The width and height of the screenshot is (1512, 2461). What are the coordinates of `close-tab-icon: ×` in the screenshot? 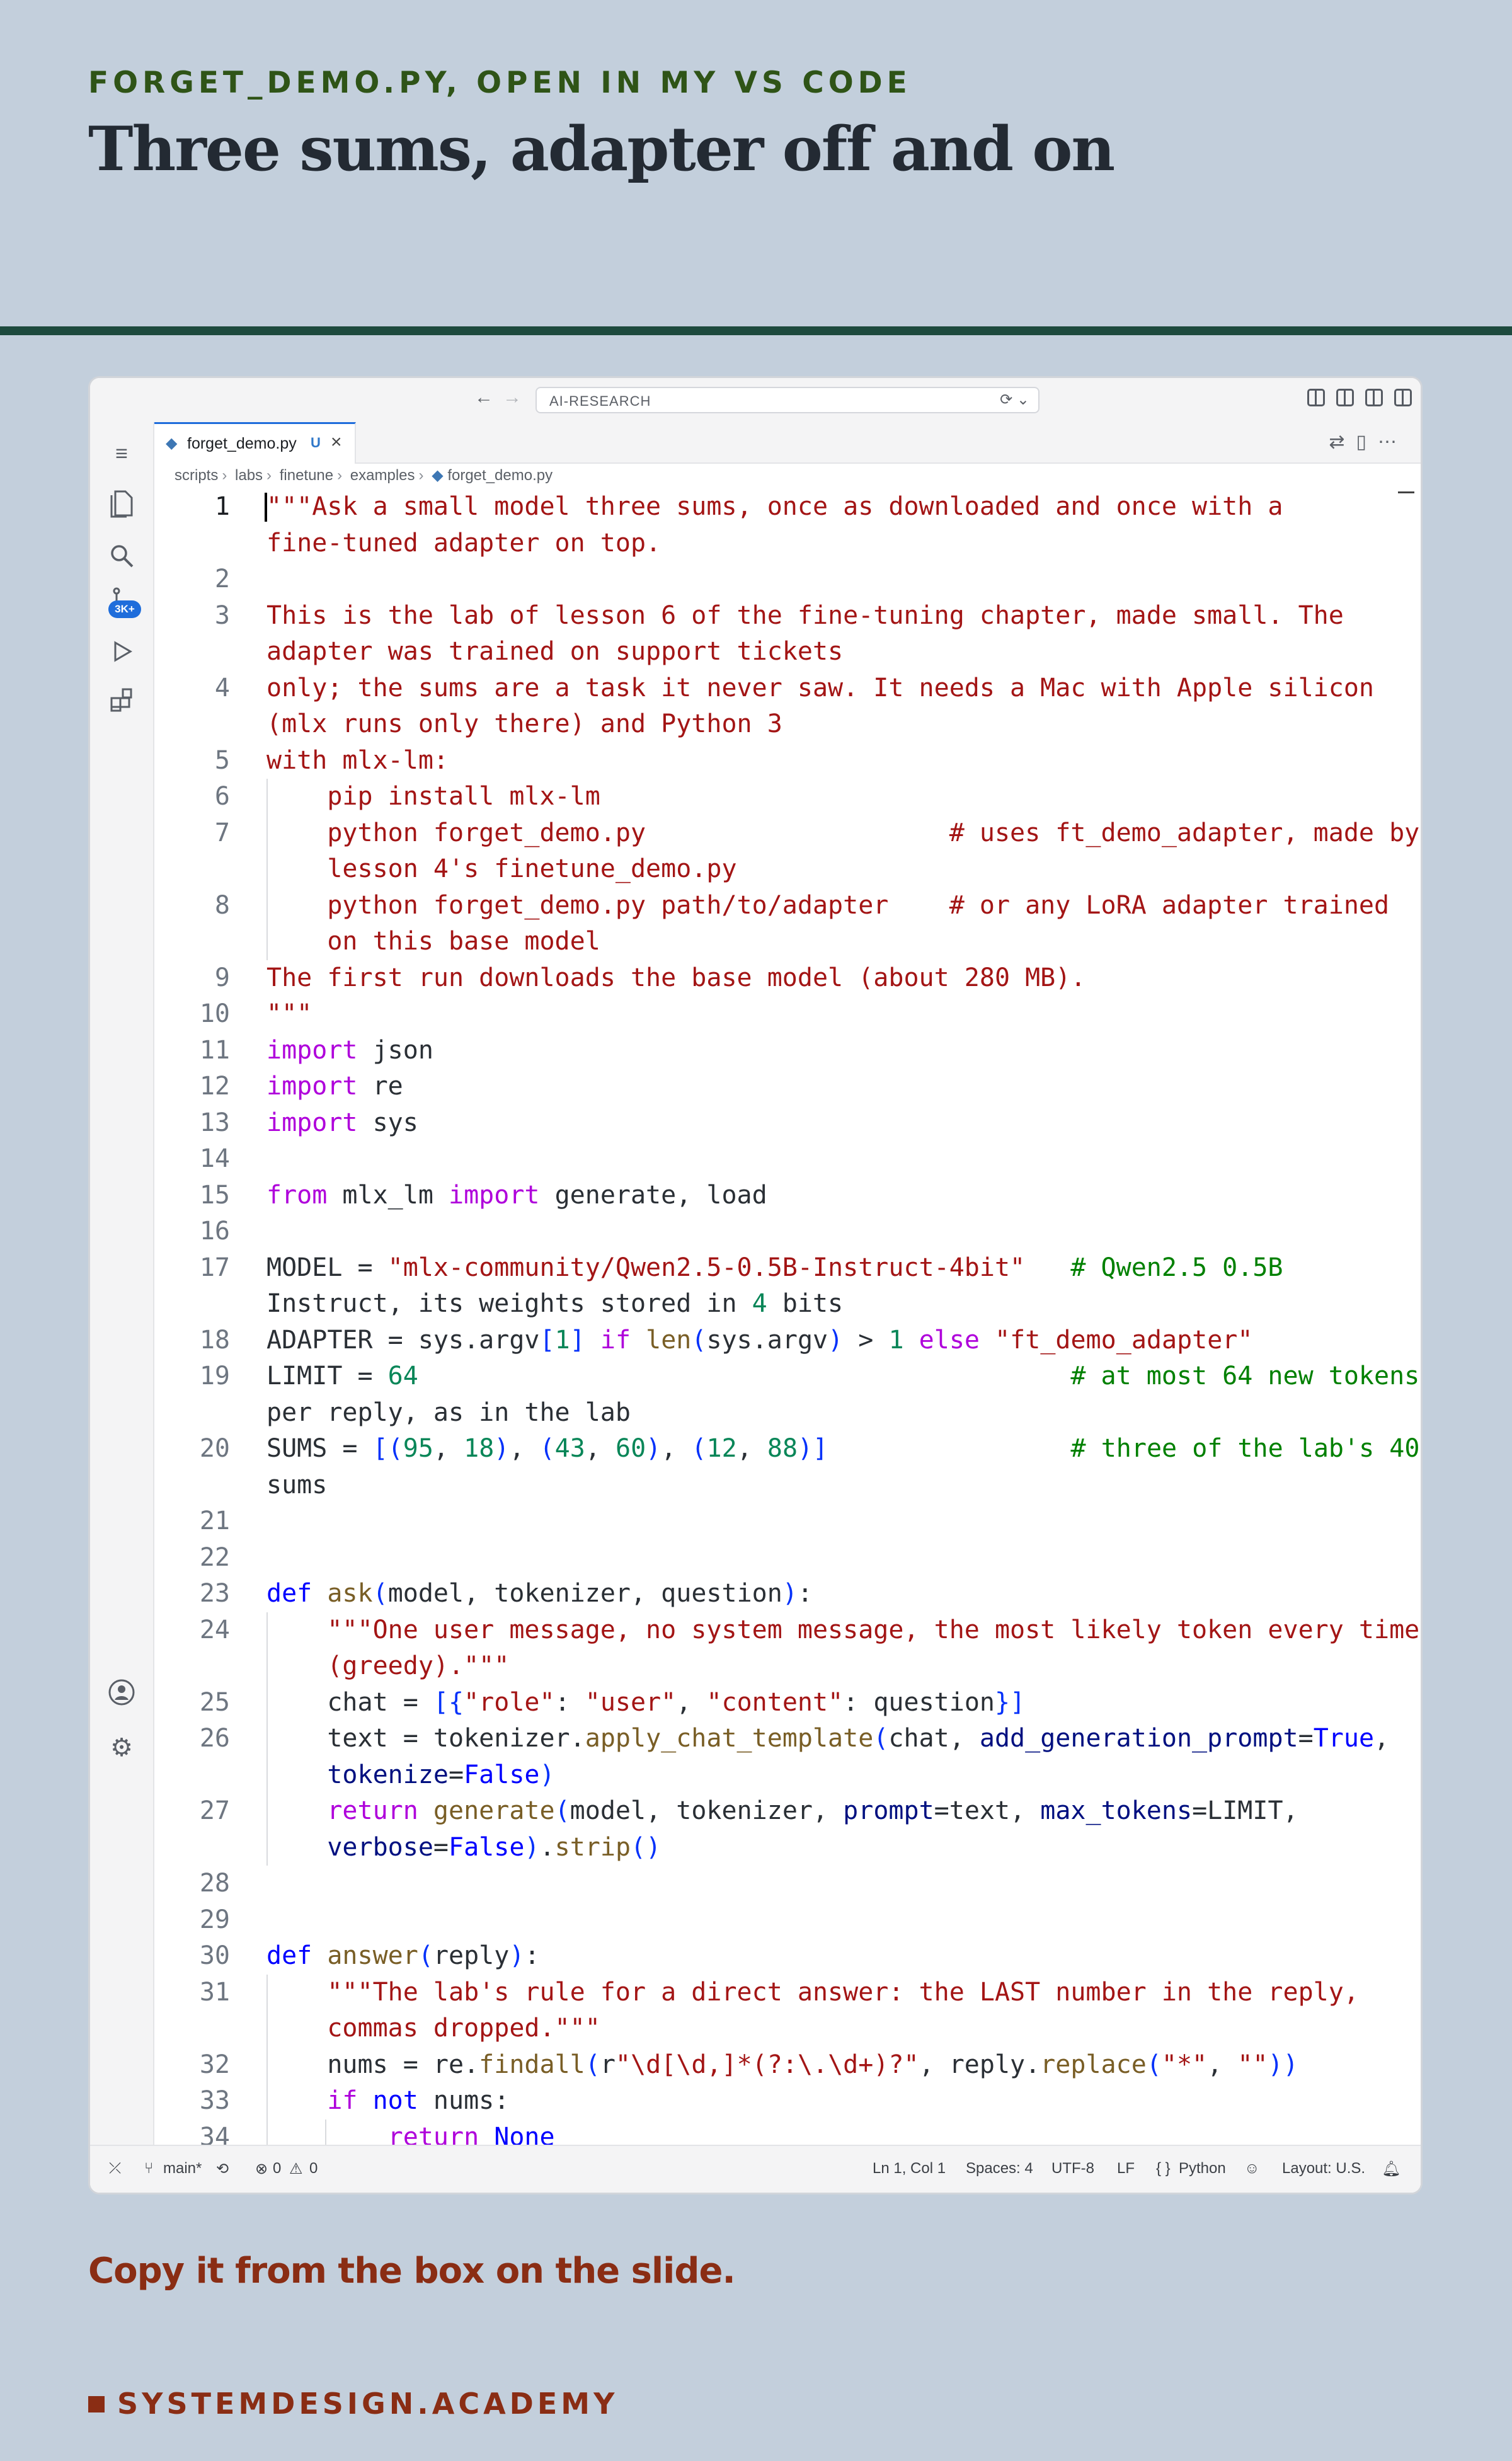 It's located at (336, 443).